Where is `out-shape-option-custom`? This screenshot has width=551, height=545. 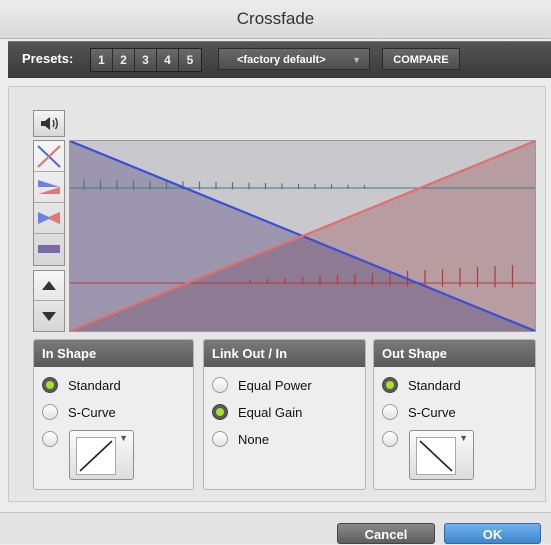
out-shape-option-custom is located at coordinates (390, 439).